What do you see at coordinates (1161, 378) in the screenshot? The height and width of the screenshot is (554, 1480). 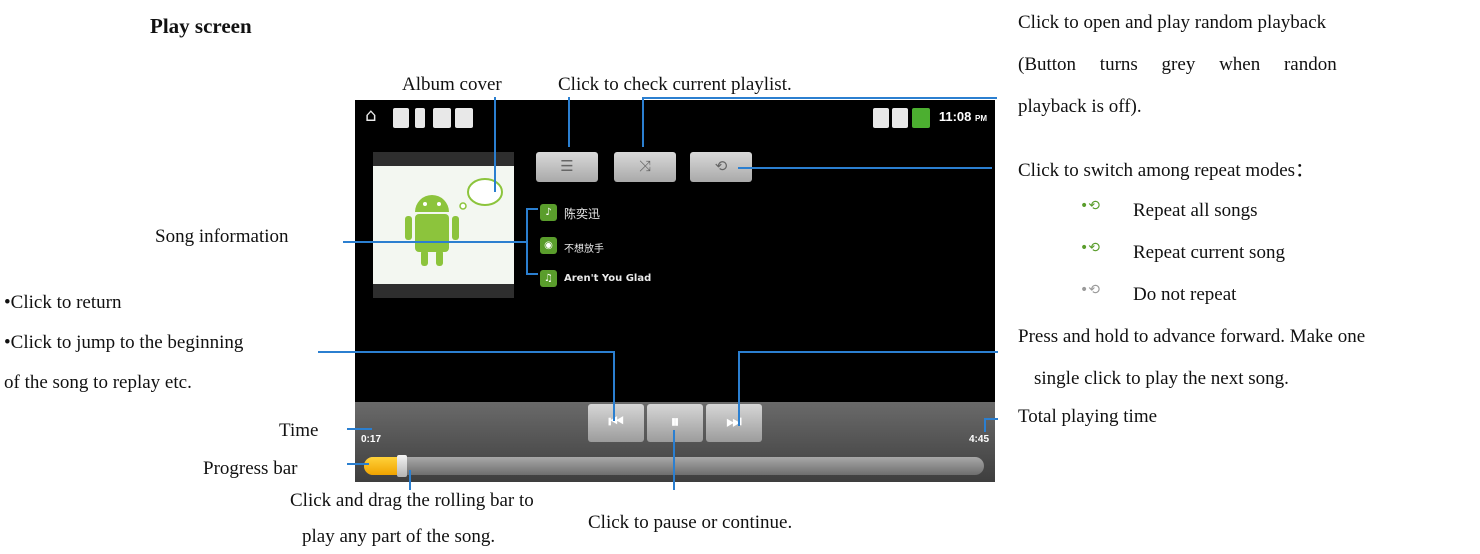 I see `advance-label-2: single click to play the next song.` at bounding box center [1161, 378].